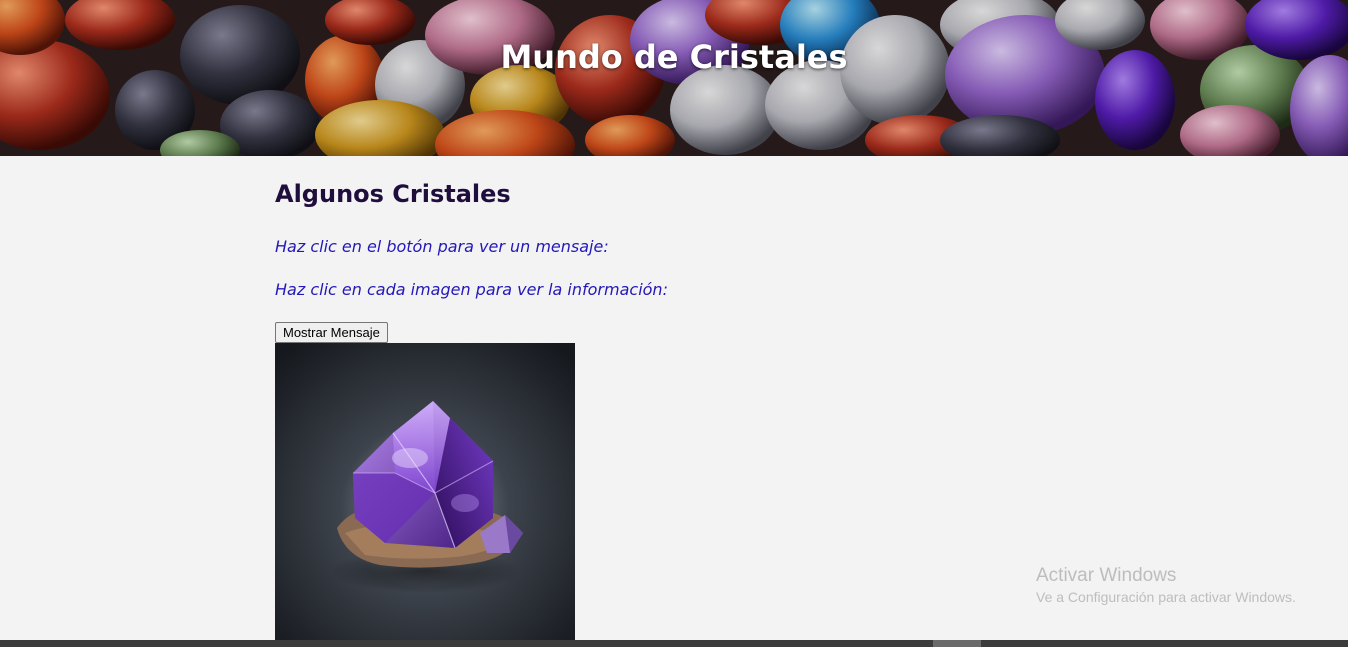 This screenshot has height=647, width=1348. Describe the element at coordinates (674, 57) in the screenshot. I see `page-title: Mundo de Cristales` at that location.